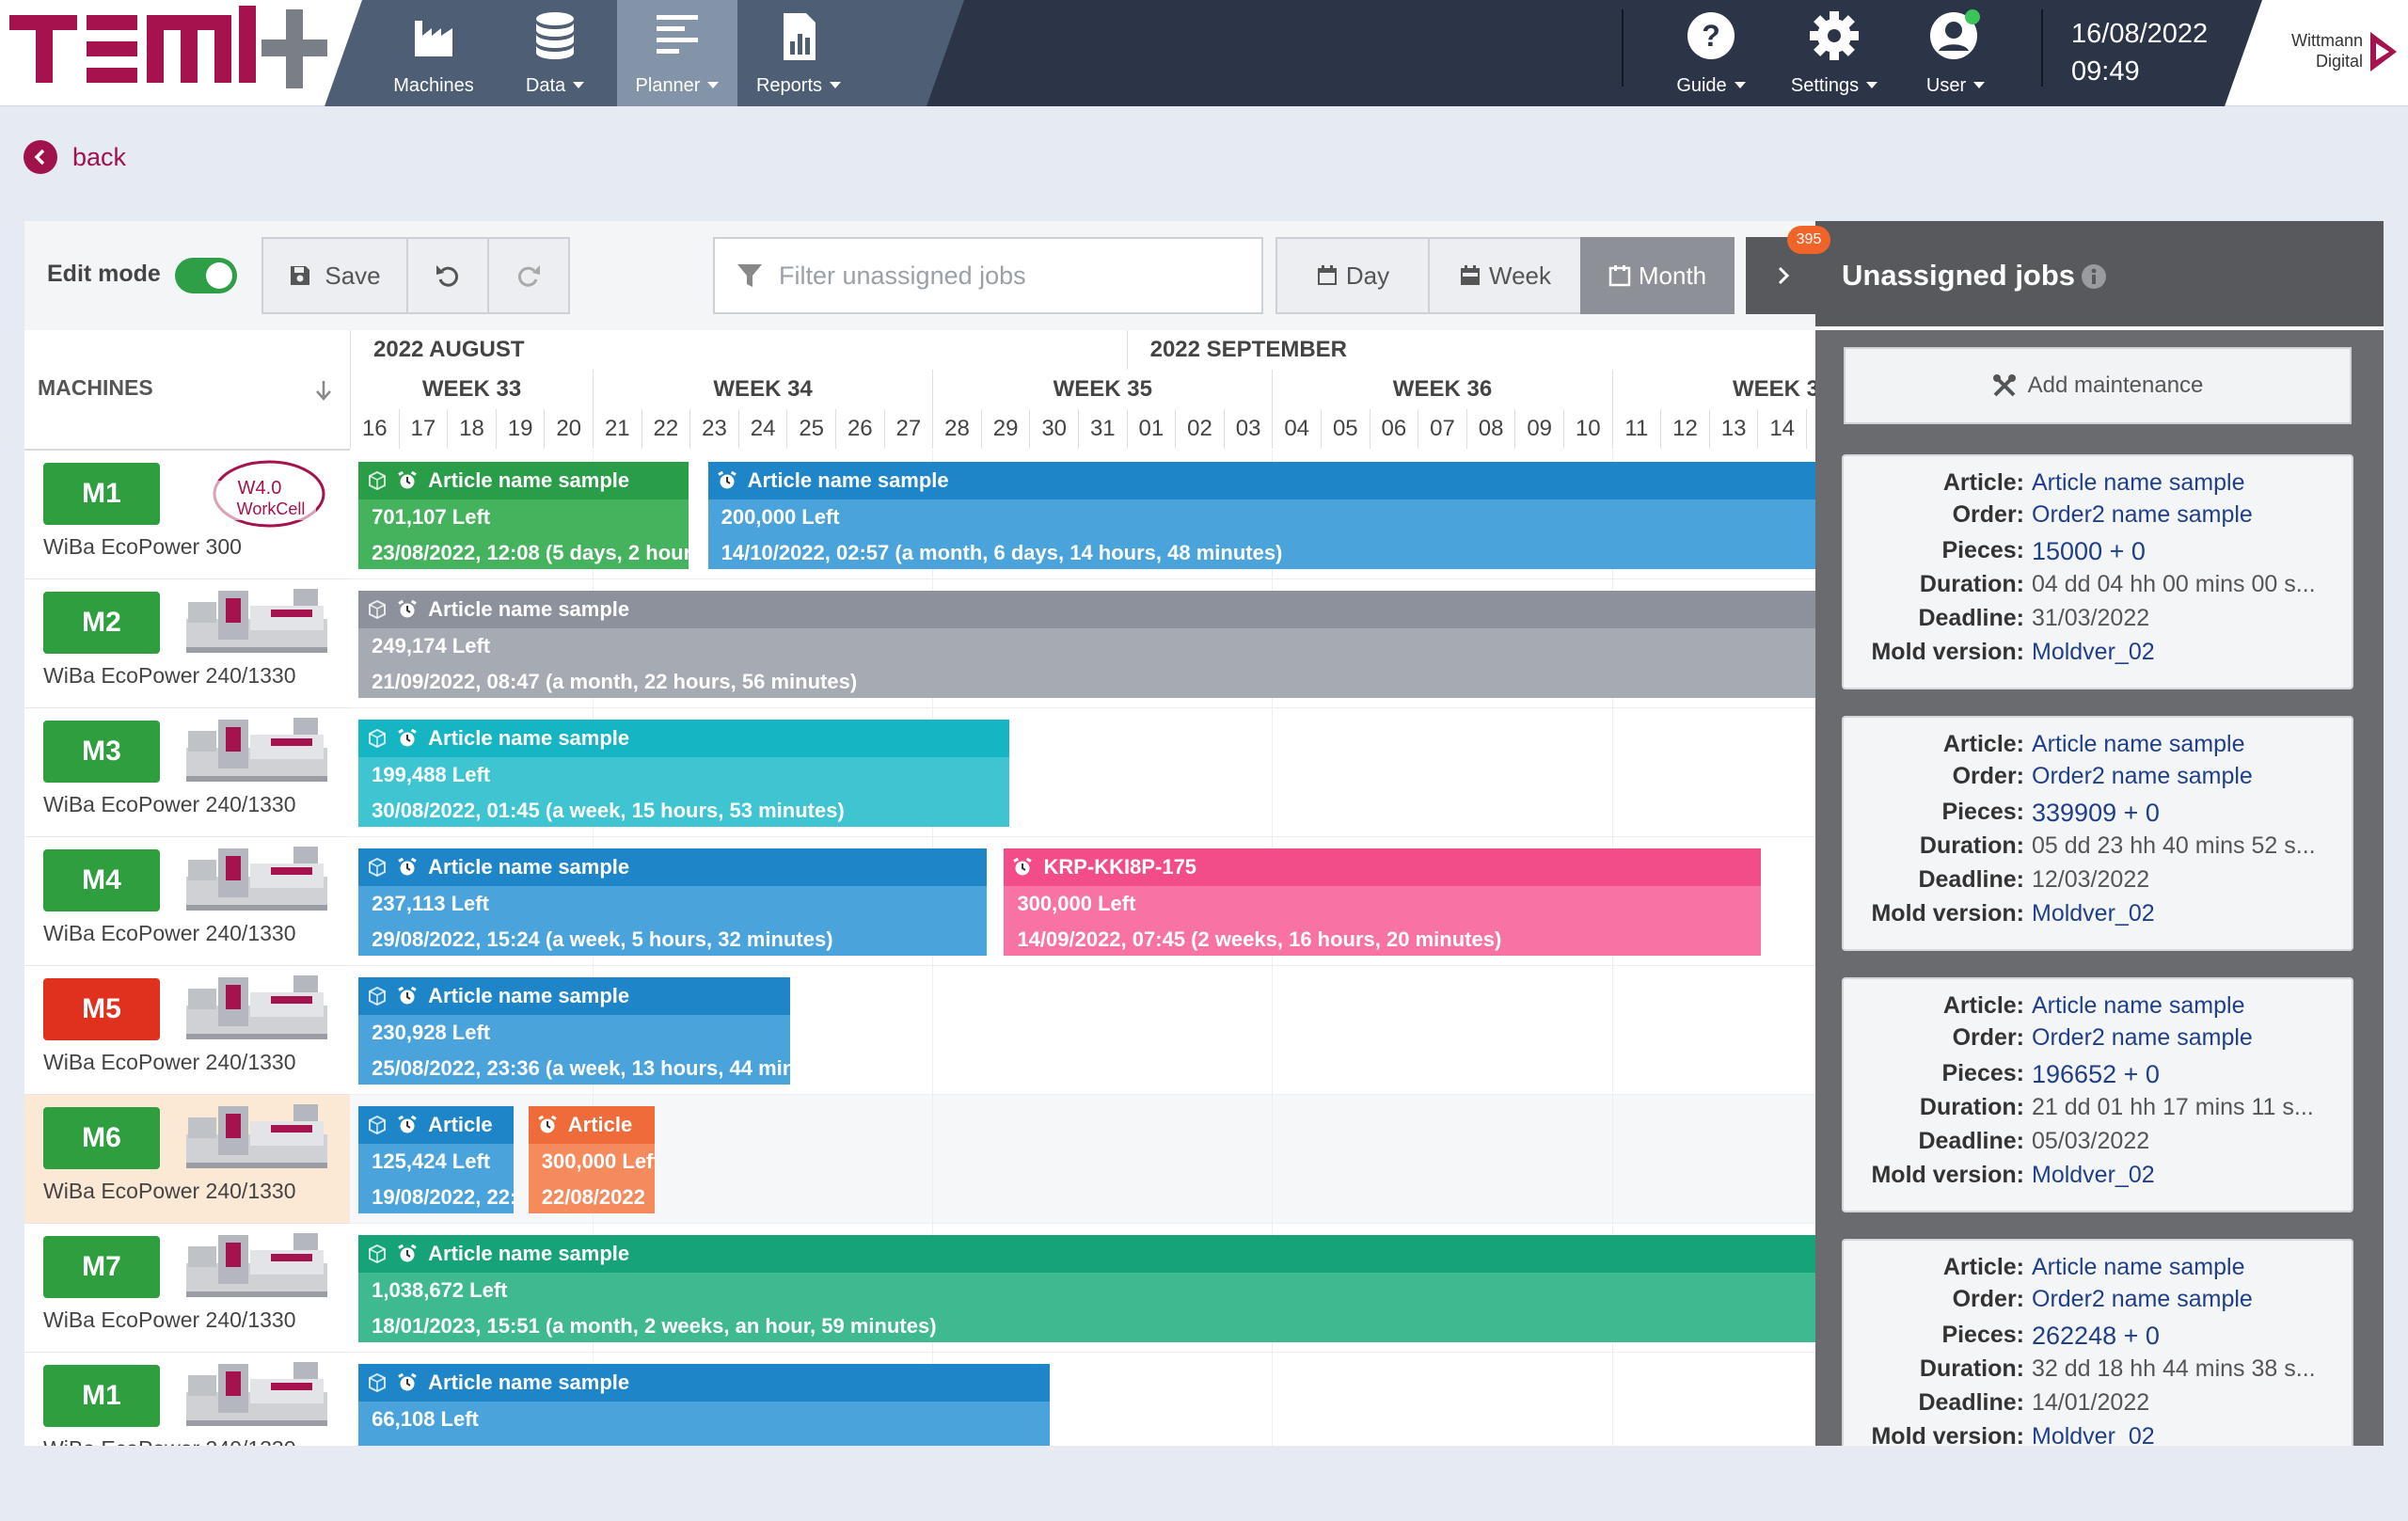 This screenshot has width=2408, height=1521. I want to click on filter-unassigned-jobs-input: Filter unassigned jobs, so click(988, 275).